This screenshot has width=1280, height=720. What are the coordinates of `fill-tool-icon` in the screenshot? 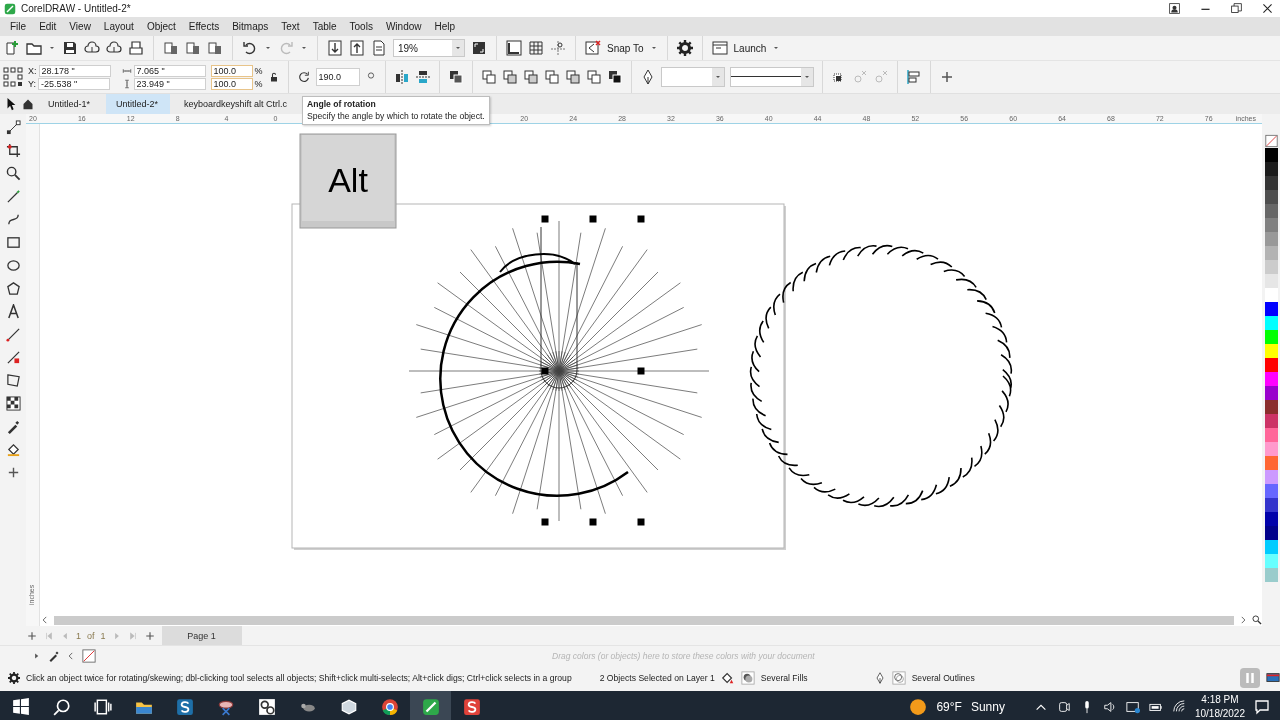 It's located at (13, 449).